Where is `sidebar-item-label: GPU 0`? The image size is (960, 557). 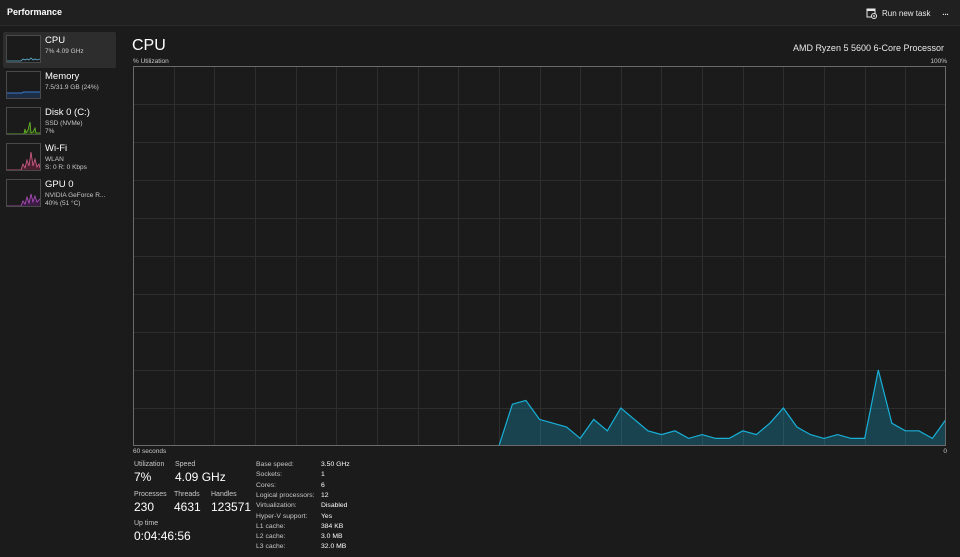 sidebar-item-label: GPU 0 is located at coordinates (59, 184).